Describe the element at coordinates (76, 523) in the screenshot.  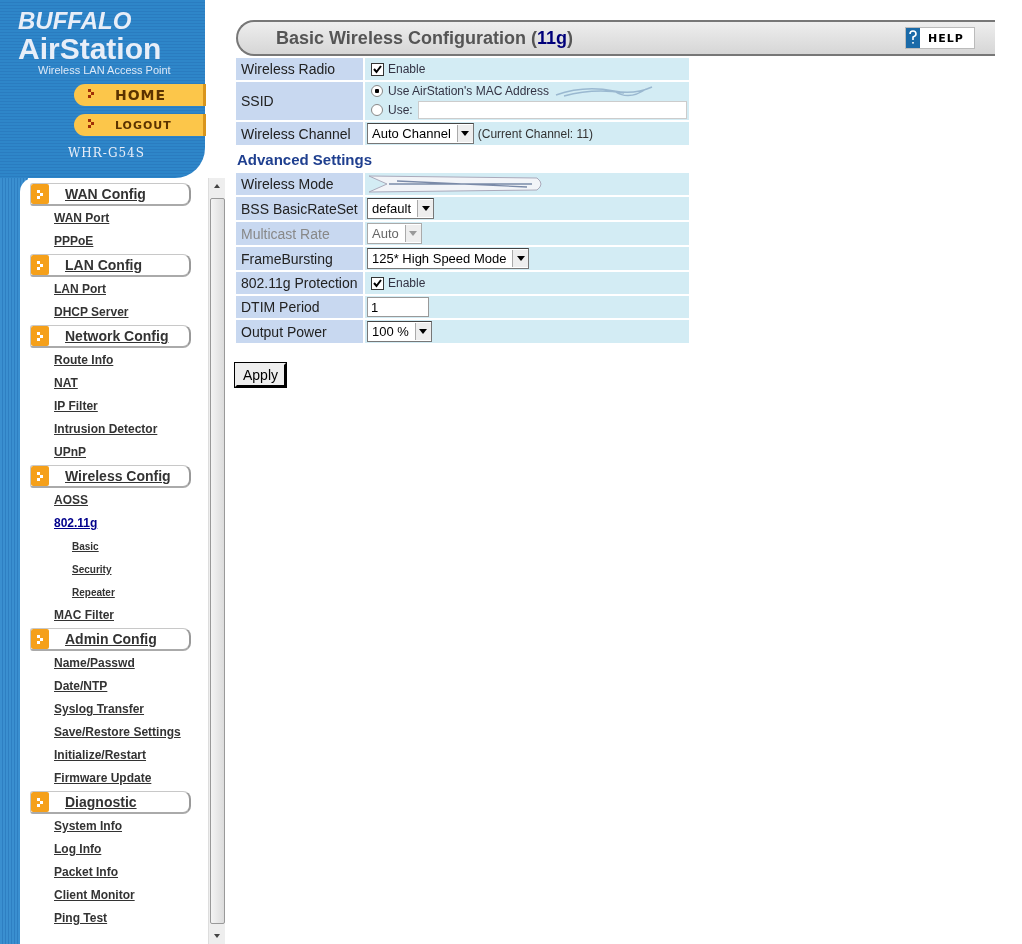
I see `nav-link: 802.11g` at that location.